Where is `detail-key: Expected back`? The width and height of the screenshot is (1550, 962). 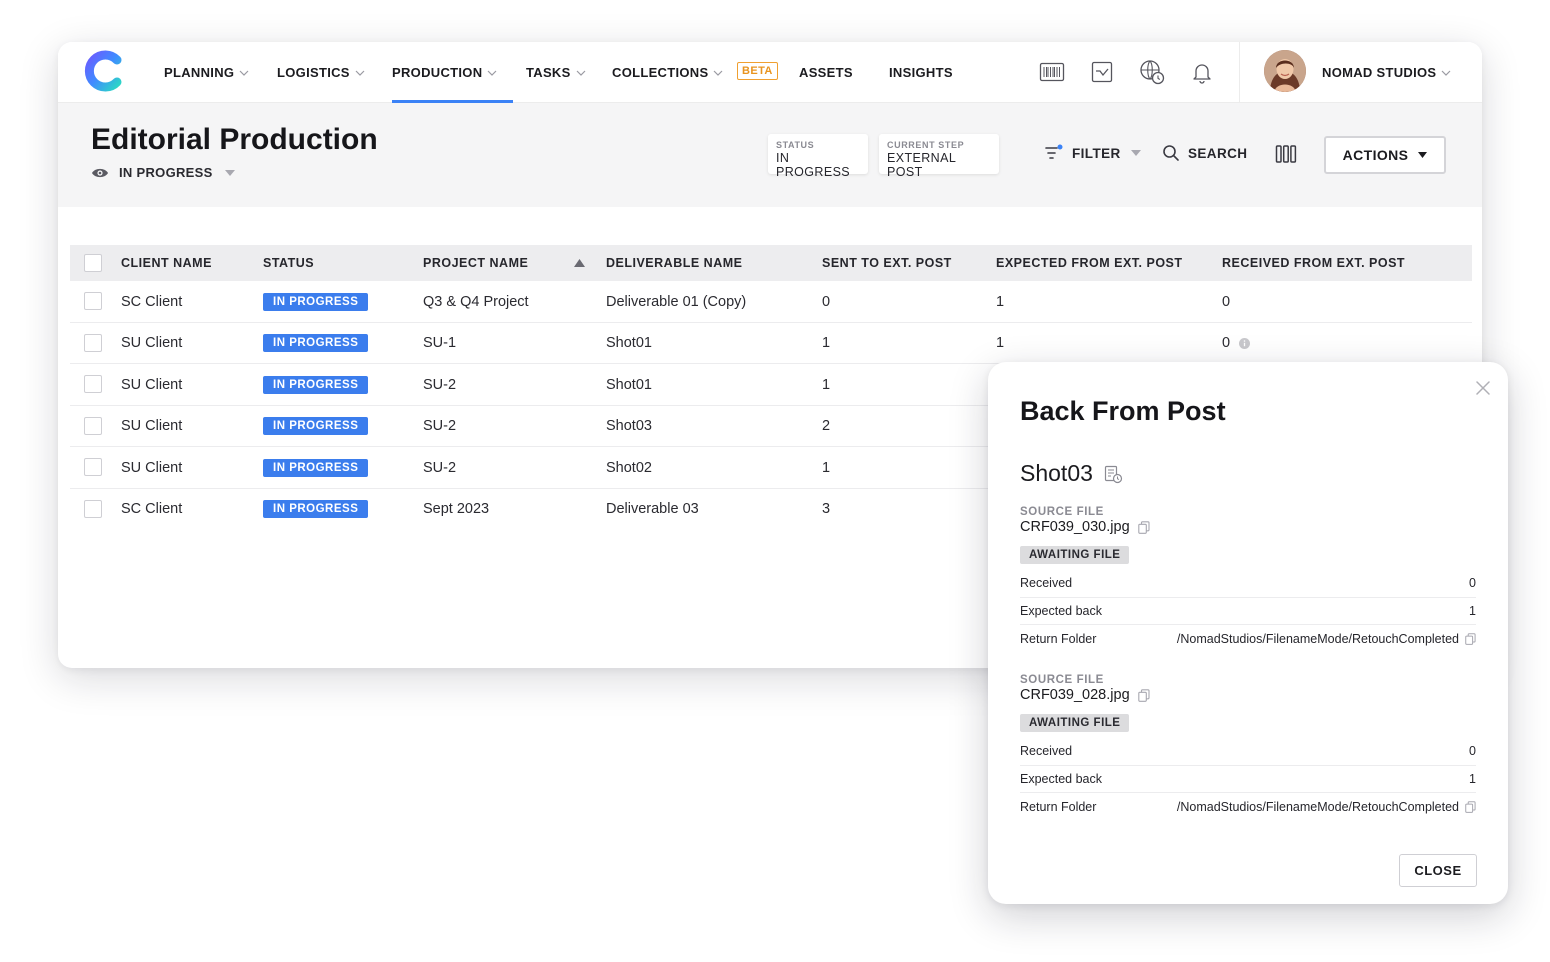 detail-key: Expected back is located at coordinates (1061, 610).